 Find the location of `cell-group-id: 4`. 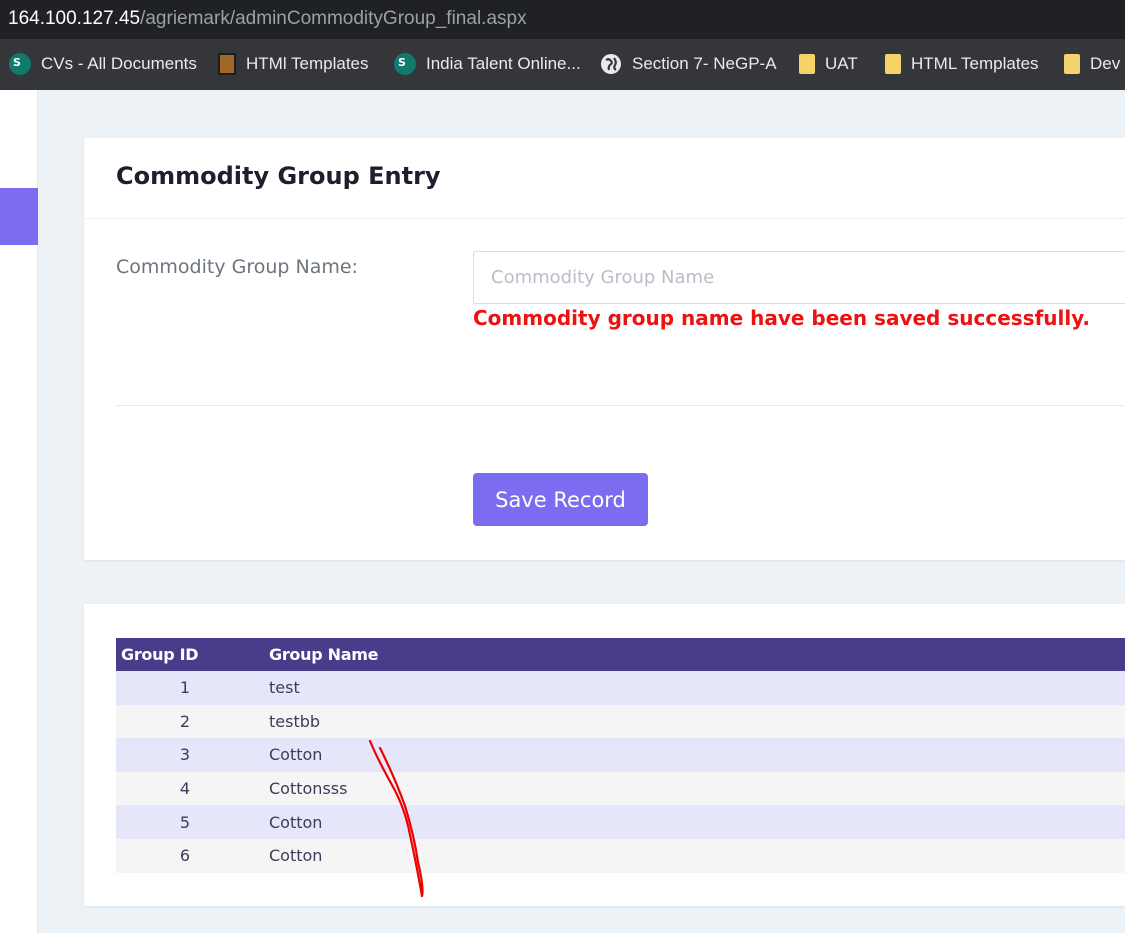

cell-group-id: 4 is located at coordinates (190, 788).